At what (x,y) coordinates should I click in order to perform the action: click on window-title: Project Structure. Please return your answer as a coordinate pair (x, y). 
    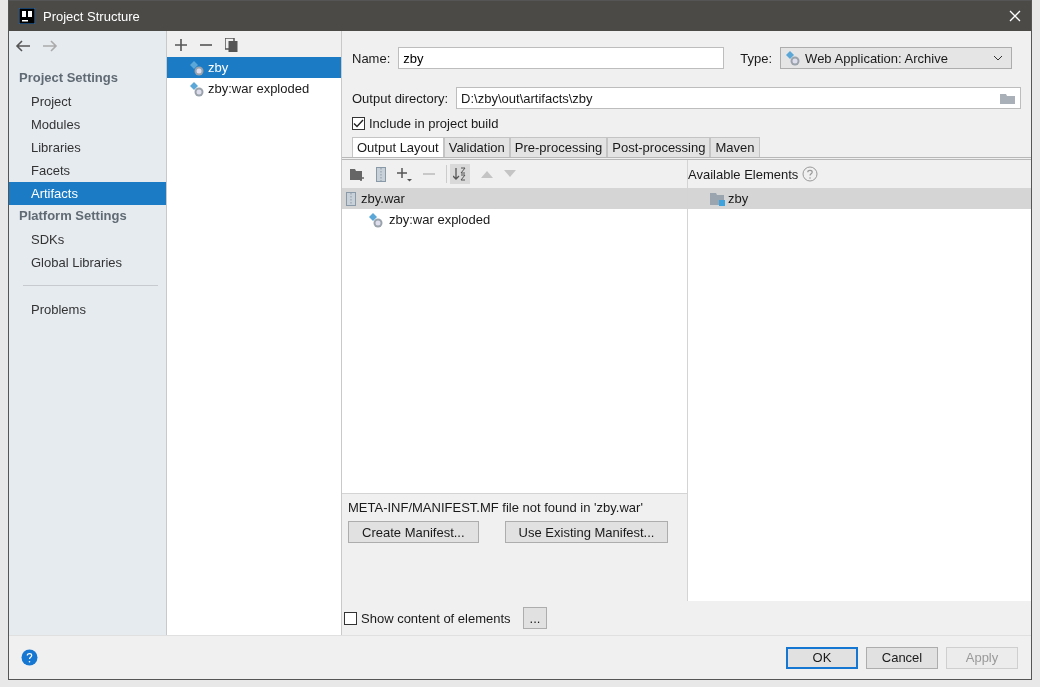
    Looking at the image, I should click on (91, 16).